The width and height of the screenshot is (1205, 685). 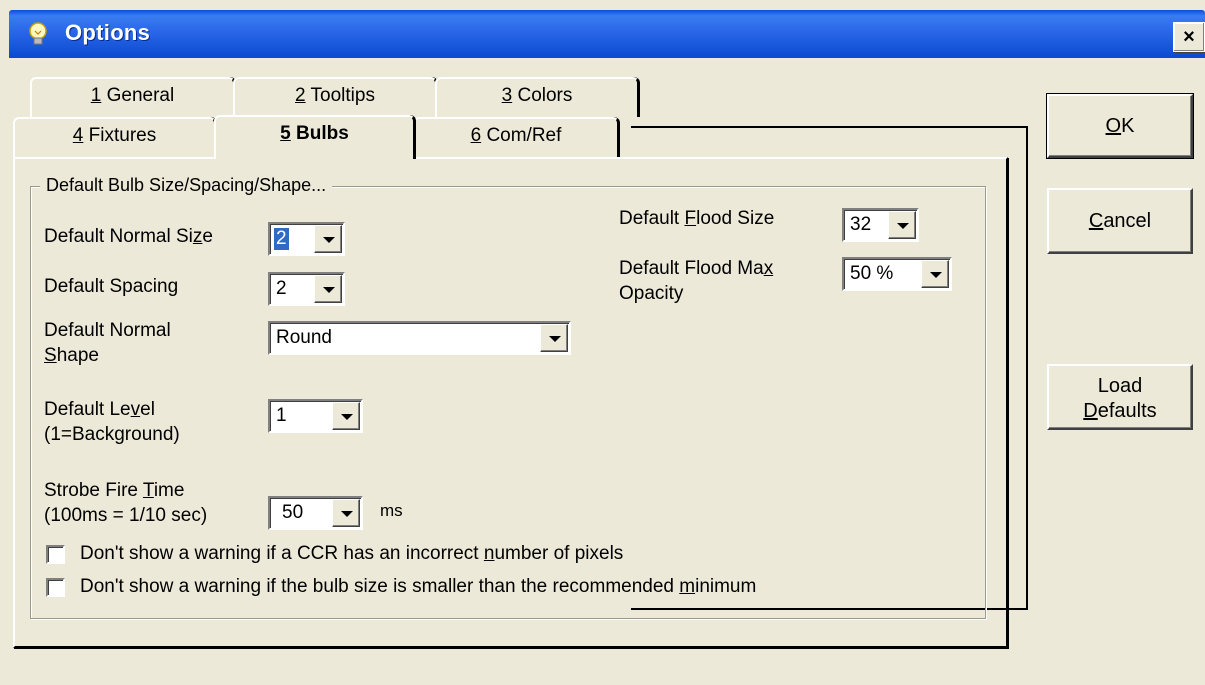 What do you see at coordinates (476, 135) in the screenshot?
I see `tab-com-ref-mnemonic: 6` at bounding box center [476, 135].